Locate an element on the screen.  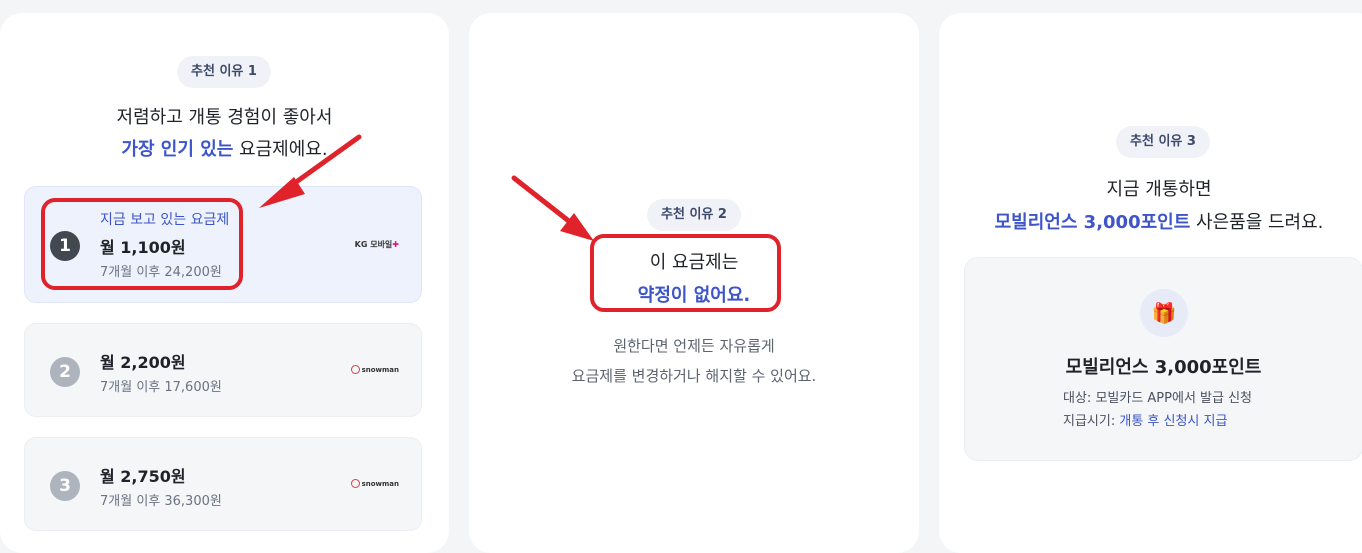
benefit-title: 모빌리언스 3,000포인트 is located at coordinates (1163, 367).